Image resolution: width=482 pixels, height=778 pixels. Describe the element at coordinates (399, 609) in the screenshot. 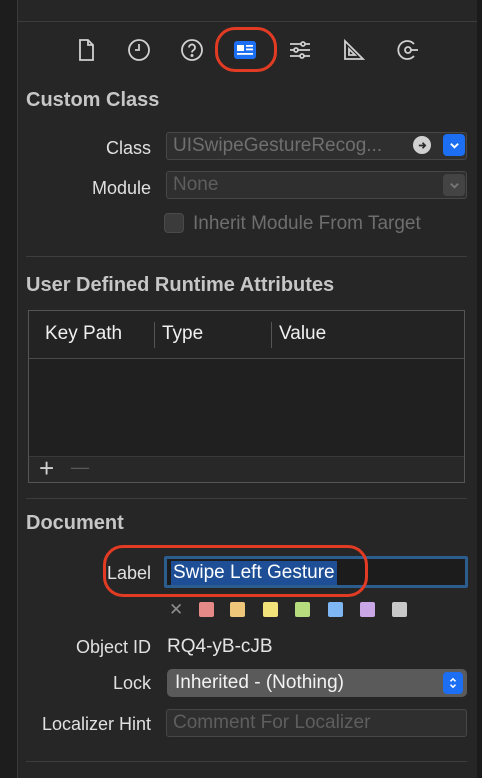

I see `gray-label-swatch` at that location.